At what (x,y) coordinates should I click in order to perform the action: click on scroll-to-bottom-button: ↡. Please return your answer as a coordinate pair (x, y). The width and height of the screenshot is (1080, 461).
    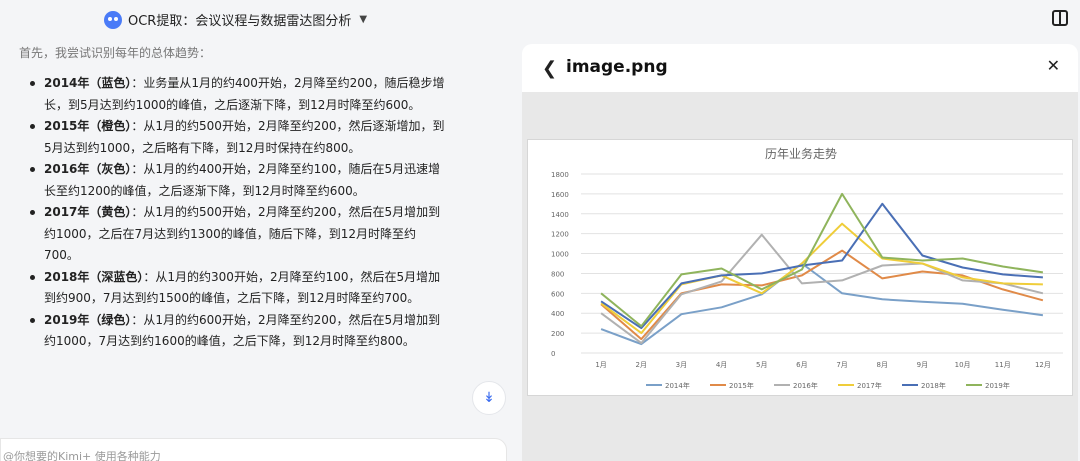
    Looking at the image, I should click on (489, 398).